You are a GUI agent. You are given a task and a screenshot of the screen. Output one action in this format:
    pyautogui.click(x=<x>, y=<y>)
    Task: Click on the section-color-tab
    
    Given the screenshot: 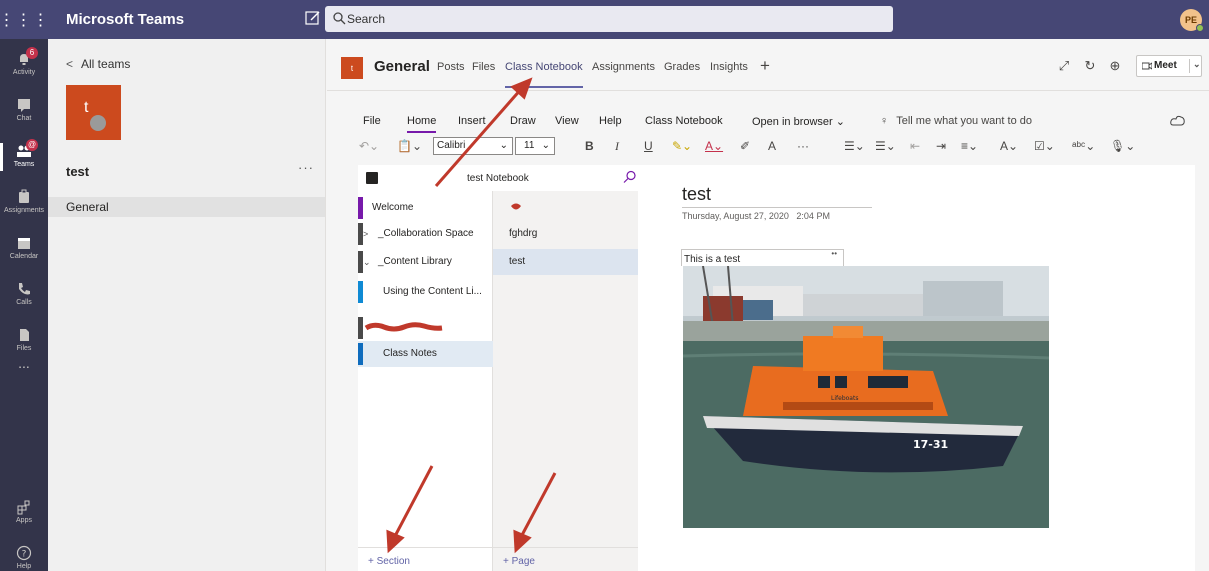 What is the action you would take?
    pyautogui.click(x=360, y=292)
    